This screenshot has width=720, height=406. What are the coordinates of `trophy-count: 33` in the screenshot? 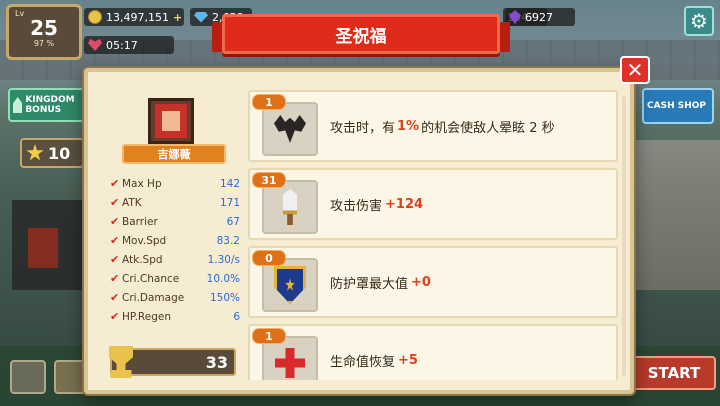 It's located at (216, 362).